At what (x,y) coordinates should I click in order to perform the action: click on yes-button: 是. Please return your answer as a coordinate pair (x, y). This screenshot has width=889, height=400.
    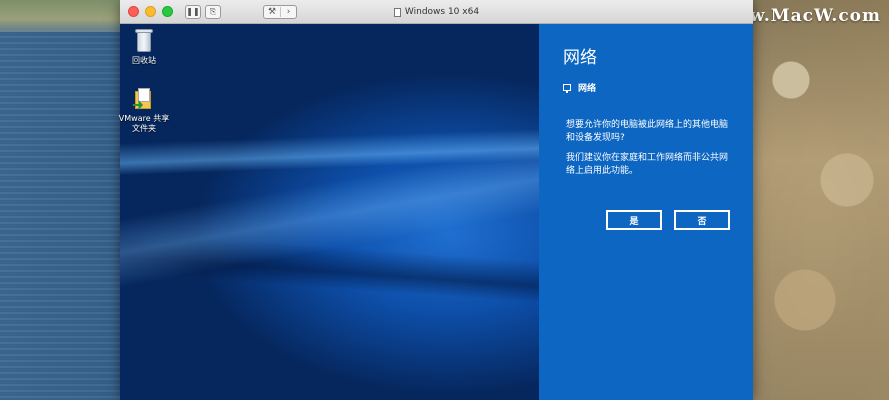
    Looking at the image, I should click on (634, 220).